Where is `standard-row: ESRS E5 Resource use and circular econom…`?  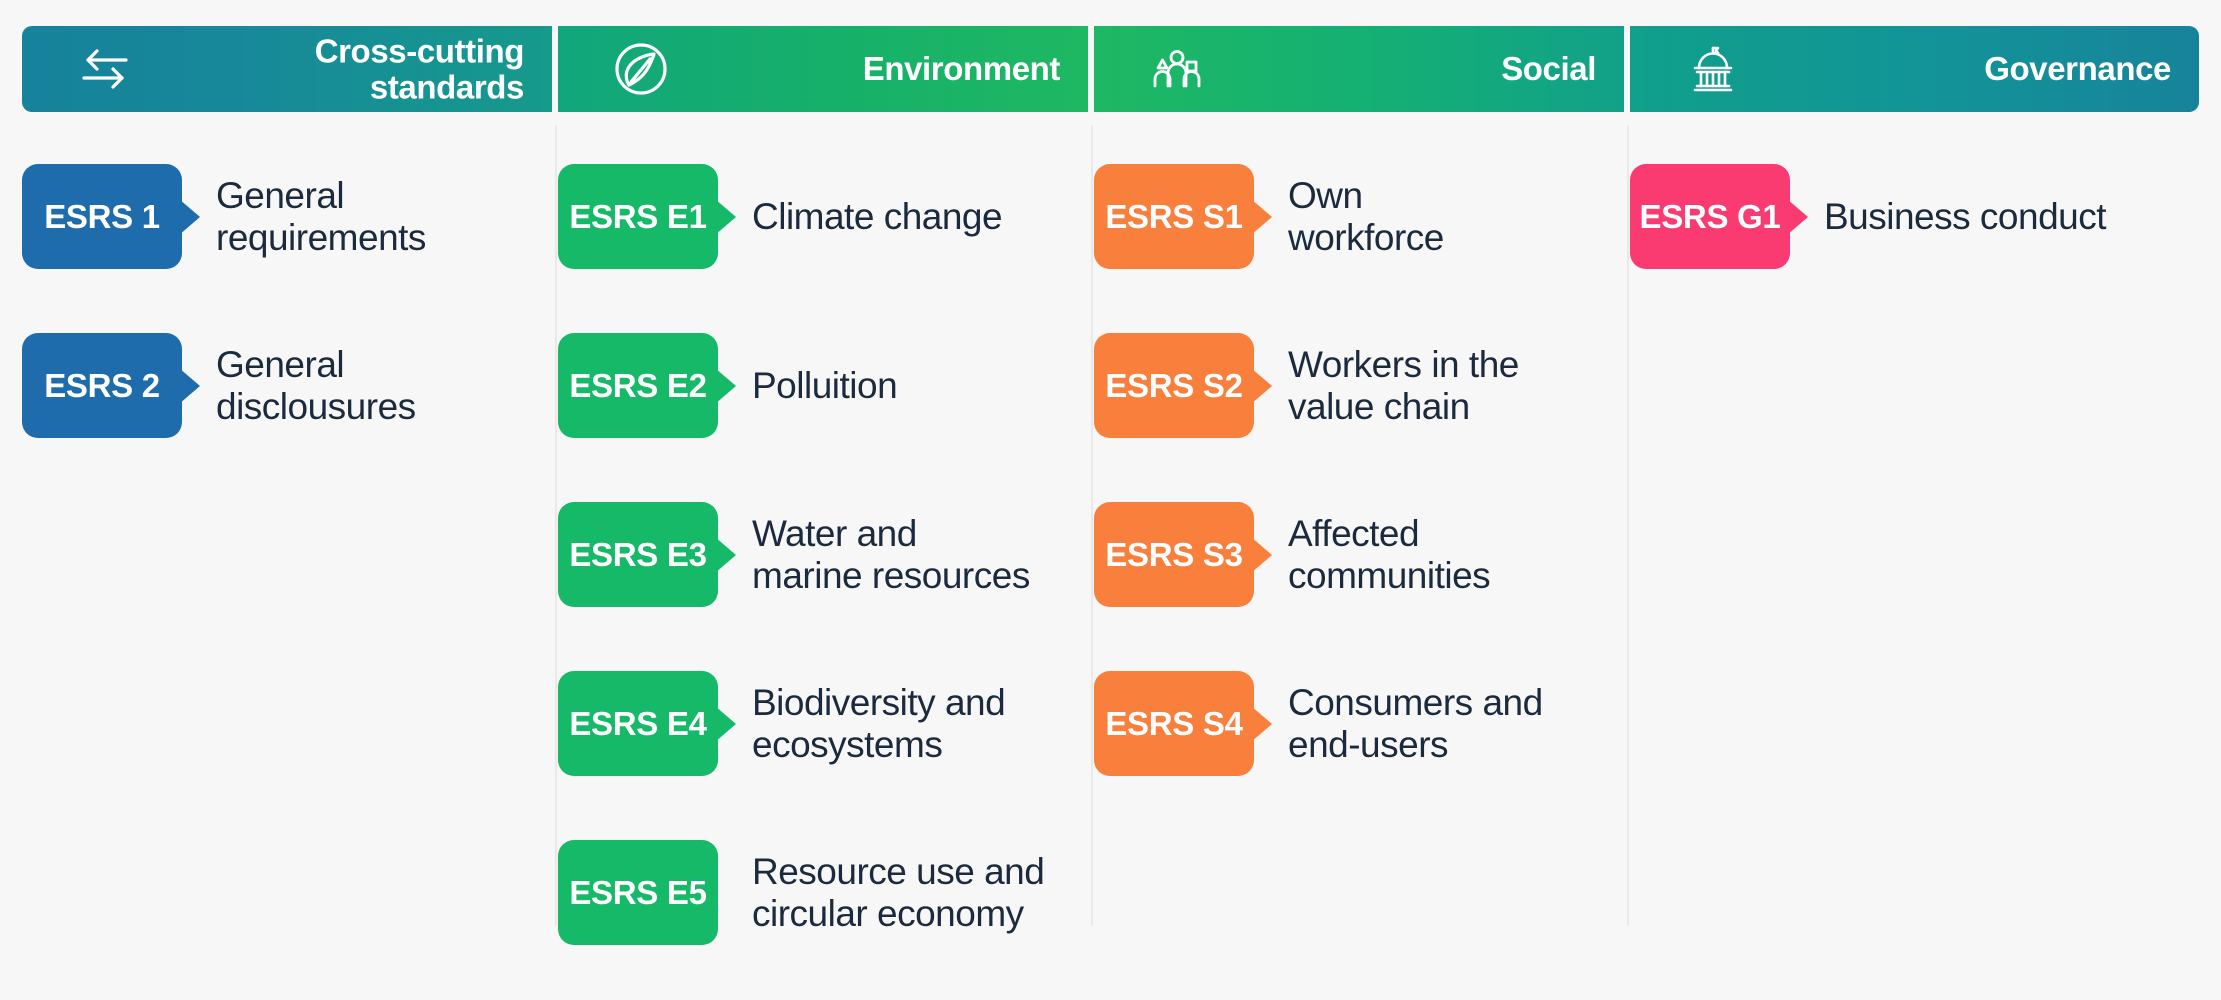
standard-row: ESRS E5 Resource use and circular econom… is located at coordinates (823, 892).